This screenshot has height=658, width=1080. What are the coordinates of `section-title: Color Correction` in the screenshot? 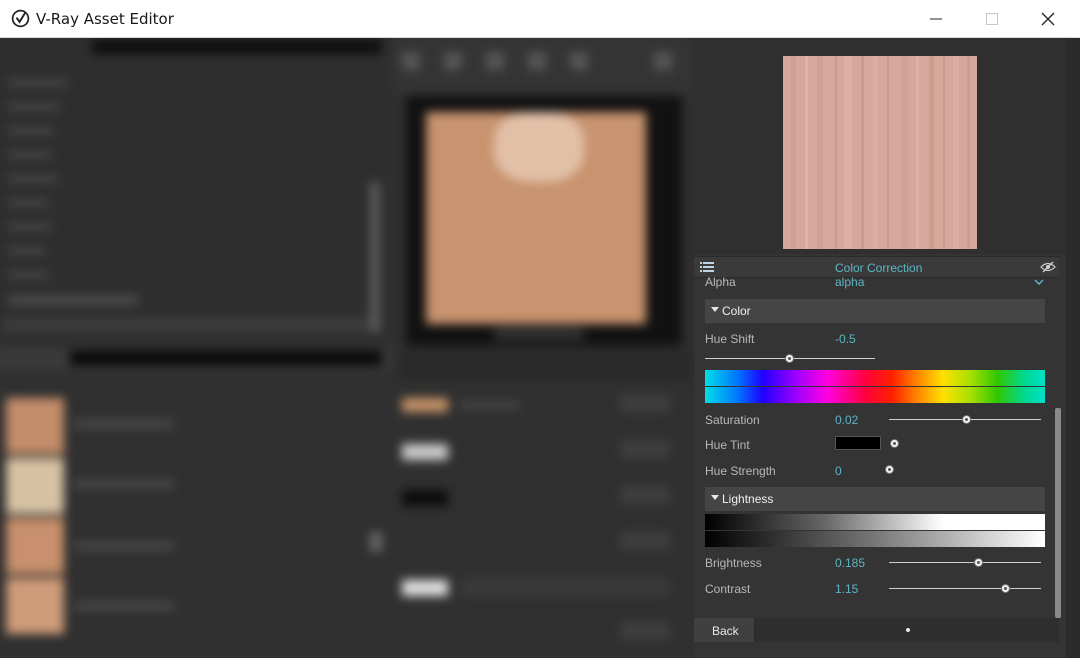 It's located at (879, 268).